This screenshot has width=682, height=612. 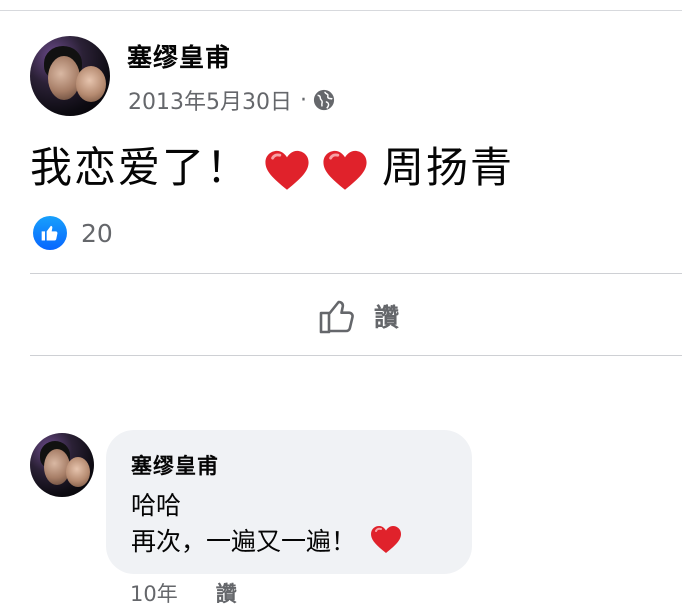 I want to click on reactions-summary: 20, so click(x=73, y=233).